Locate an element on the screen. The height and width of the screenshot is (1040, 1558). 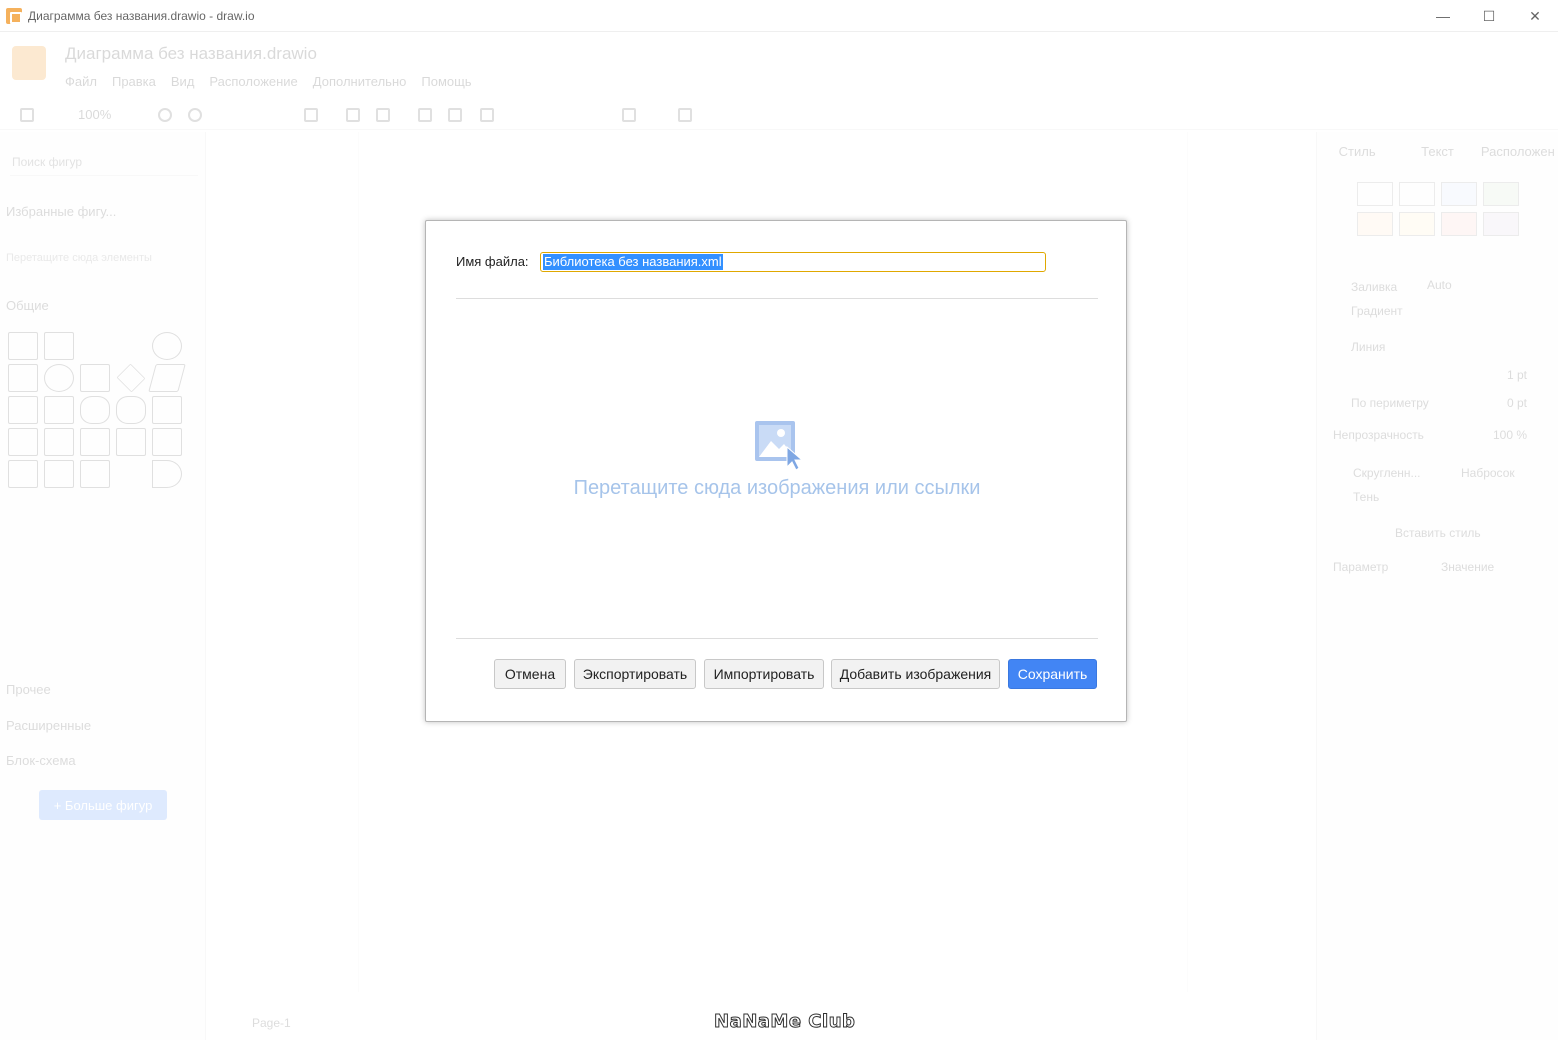
drop-images-icon is located at coordinates (779, 446).